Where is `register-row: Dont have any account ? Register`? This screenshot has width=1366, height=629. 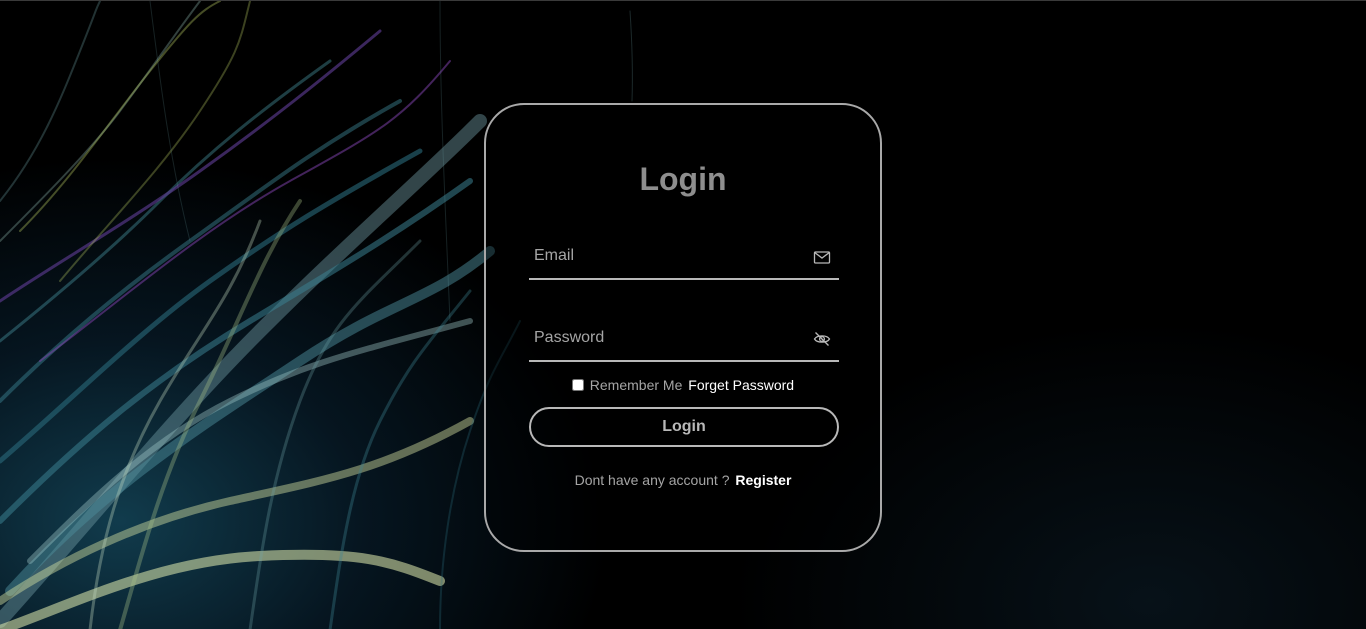
register-row: Dont have any account ? Register is located at coordinates (683, 480).